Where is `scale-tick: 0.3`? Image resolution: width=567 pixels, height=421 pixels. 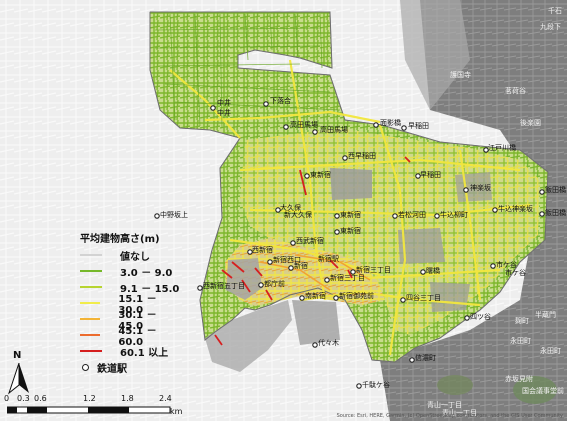
scale-tick: 0.3 is located at coordinates (23, 398).